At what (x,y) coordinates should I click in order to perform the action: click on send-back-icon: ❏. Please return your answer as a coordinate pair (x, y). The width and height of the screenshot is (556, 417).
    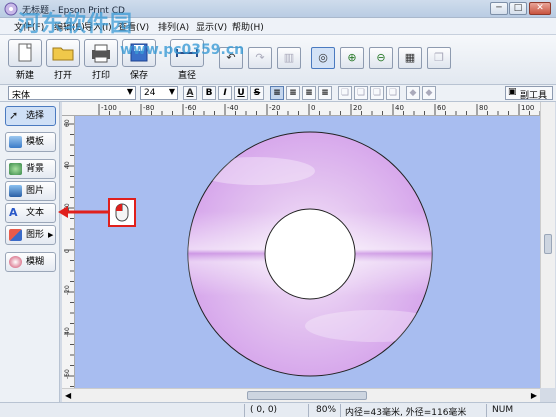
    Looking at the image, I should click on (393, 93).